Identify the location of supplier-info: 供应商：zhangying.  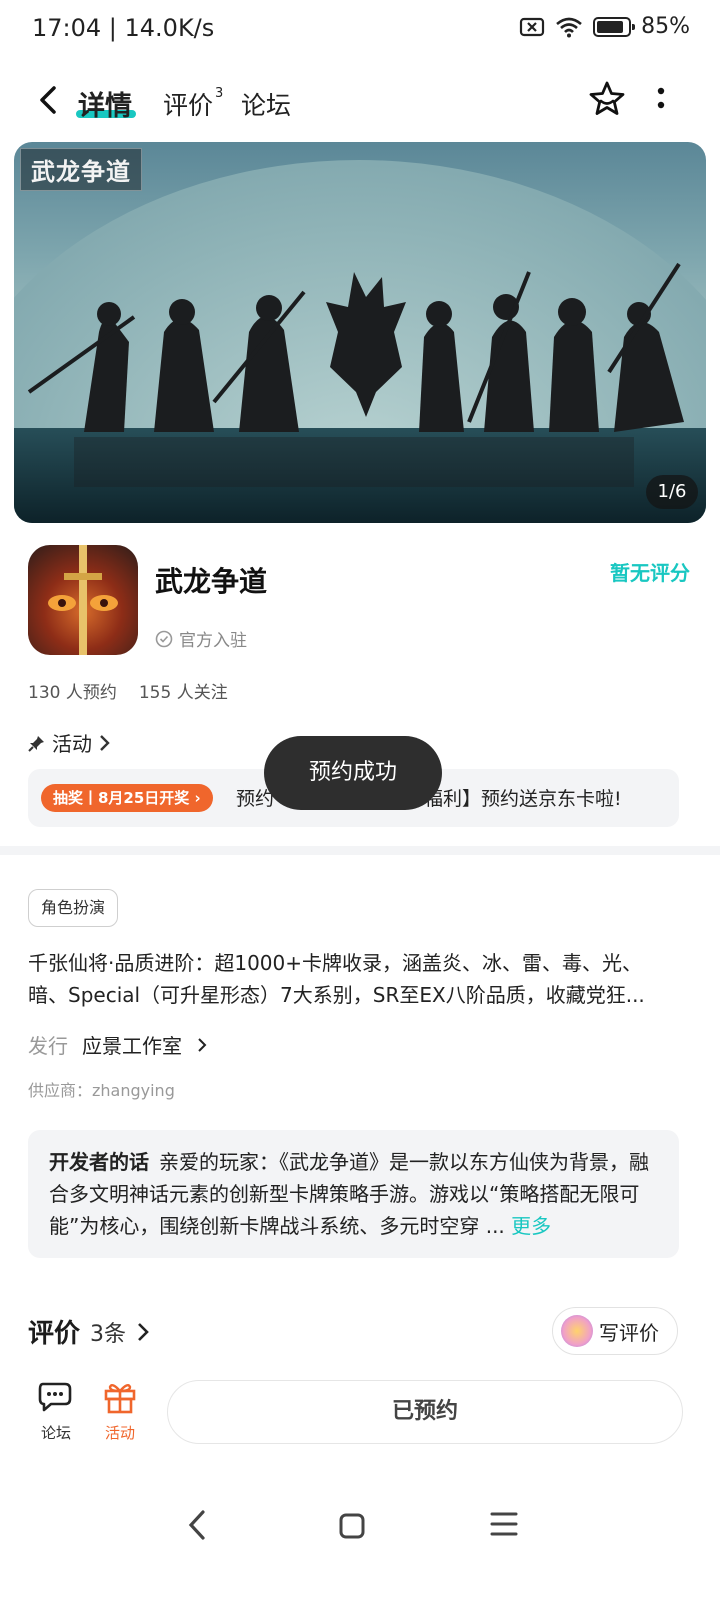
(101, 1090).